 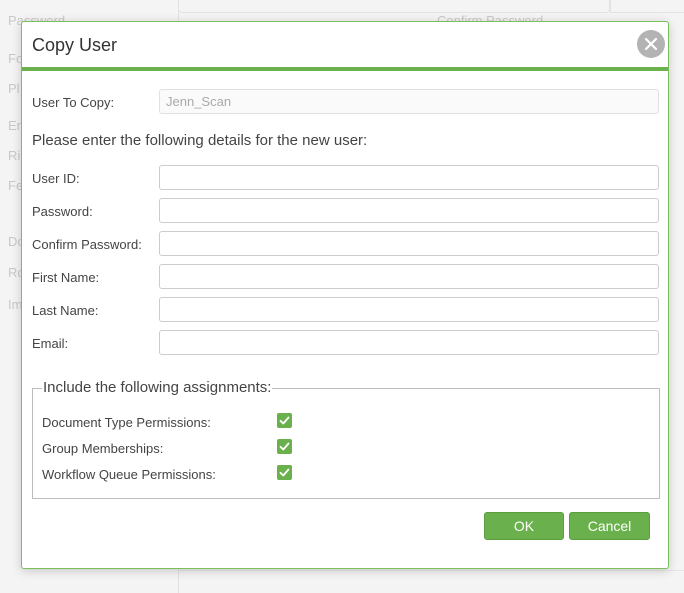 What do you see at coordinates (66, 277) in the screenshot?
I see `first-name-label: First Name:` at bounding box center [66, 277].